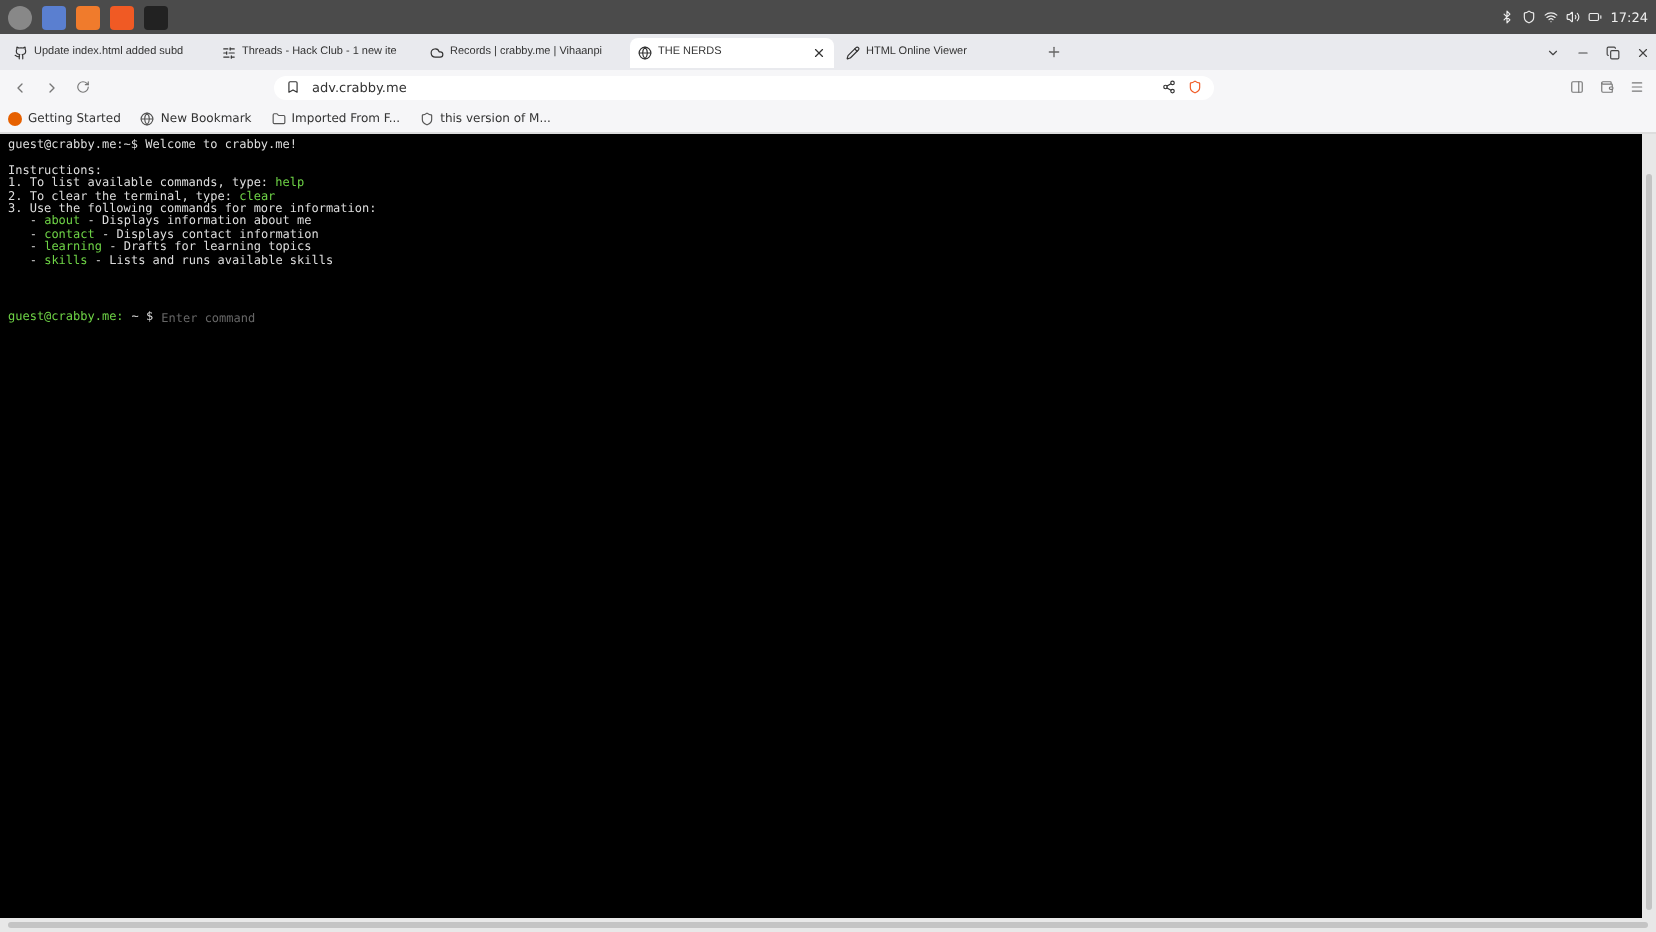  I want to click on pencil-icon, so click(853, 52).